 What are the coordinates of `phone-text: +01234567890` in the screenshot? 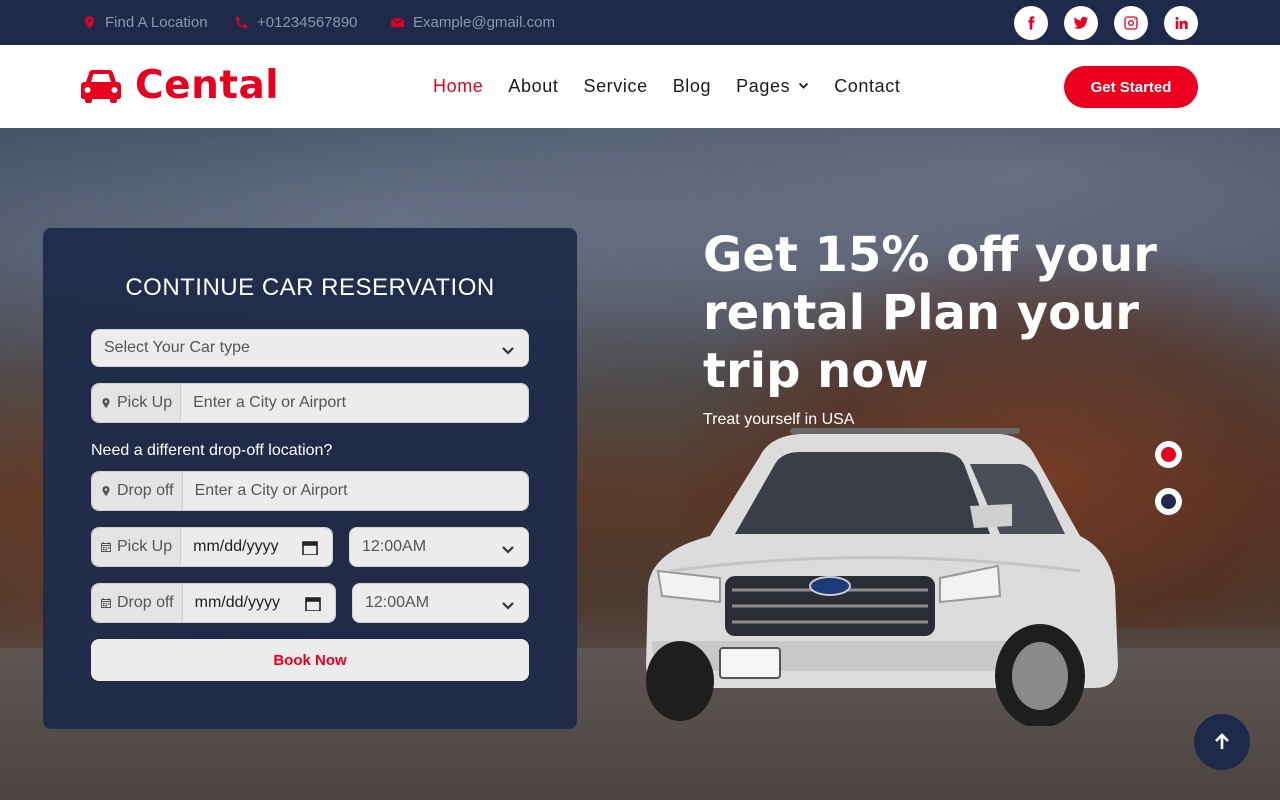 It's located at (307, 22).